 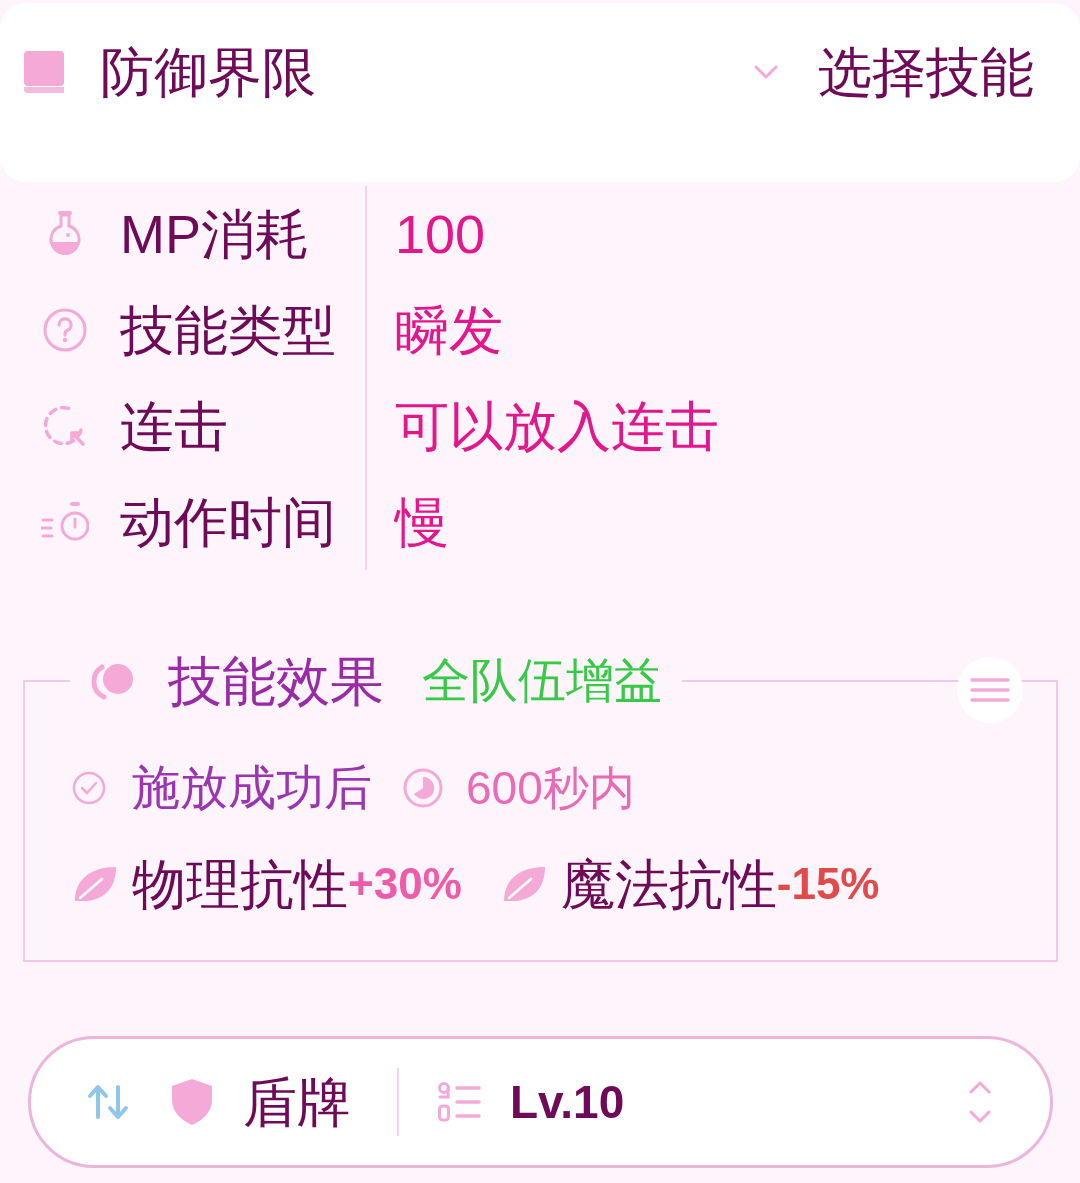 What do you see at coordinates (65, 426) in the screenshot?
I see `dashed-circle-arrow-icon` at bounding box center [65, 426].